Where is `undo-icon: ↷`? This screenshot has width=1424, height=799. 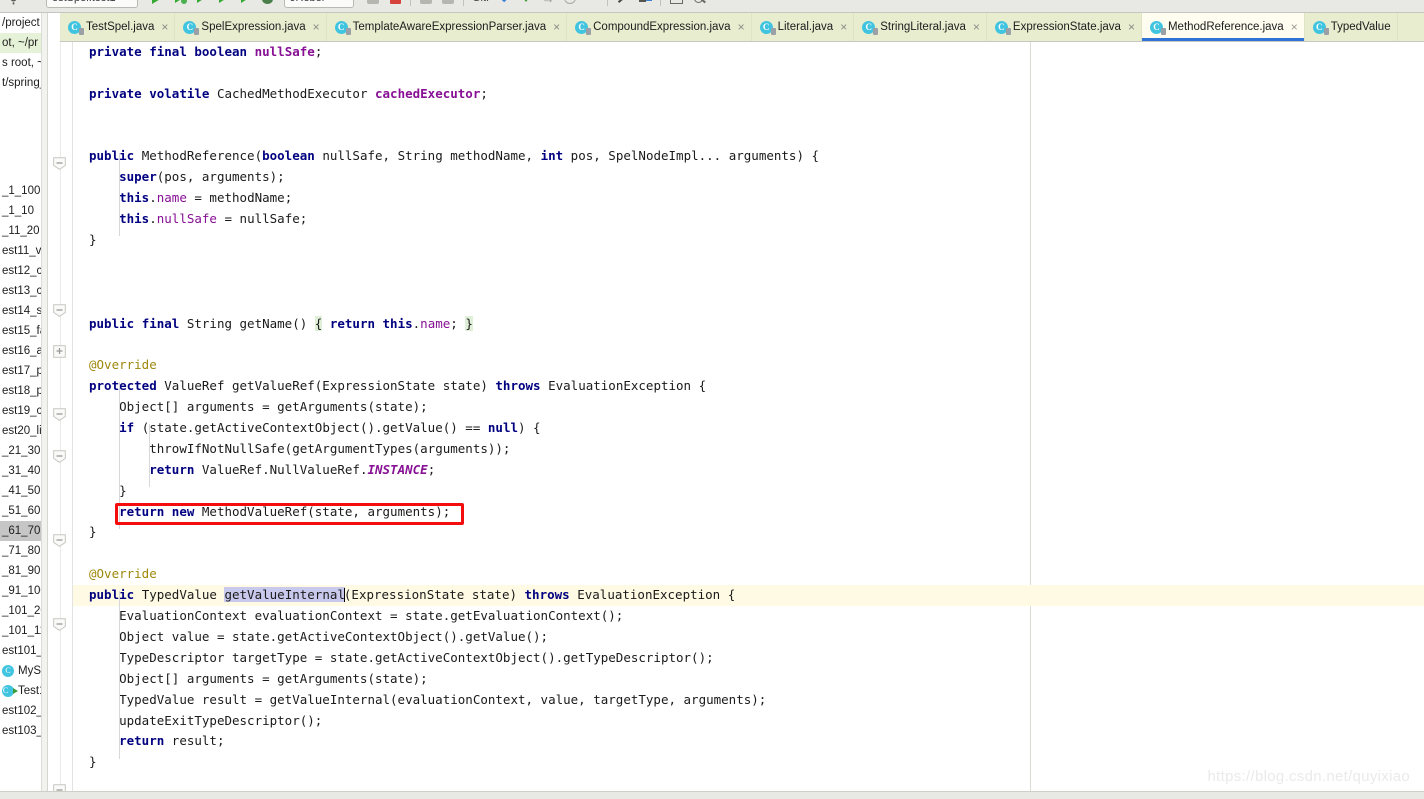
undo-icon: ↷ is located at coordinates (592, 4).